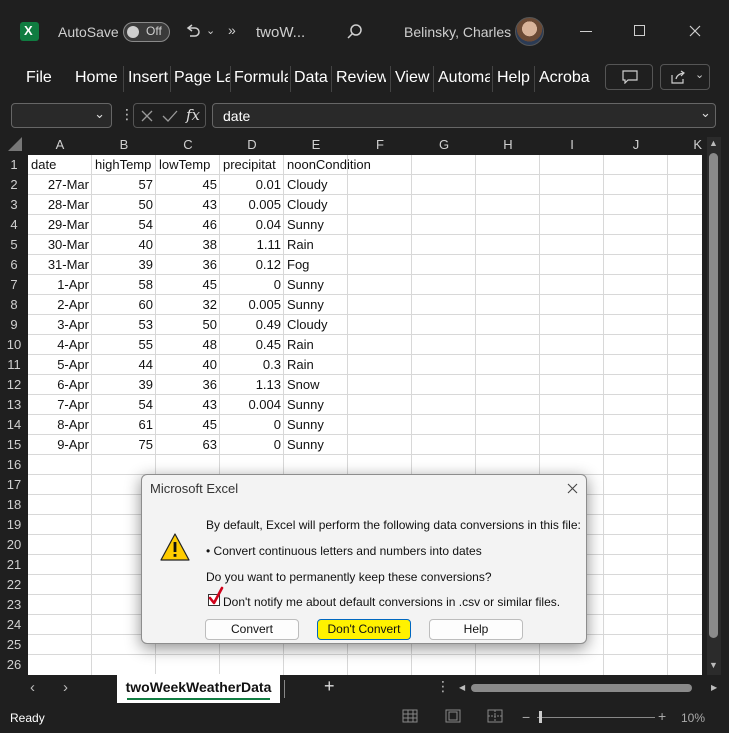  What do you see at coordinates (124, 285) in the screenshot?
I see `cell-high-temp: 58` at bounding box center [124, 285].